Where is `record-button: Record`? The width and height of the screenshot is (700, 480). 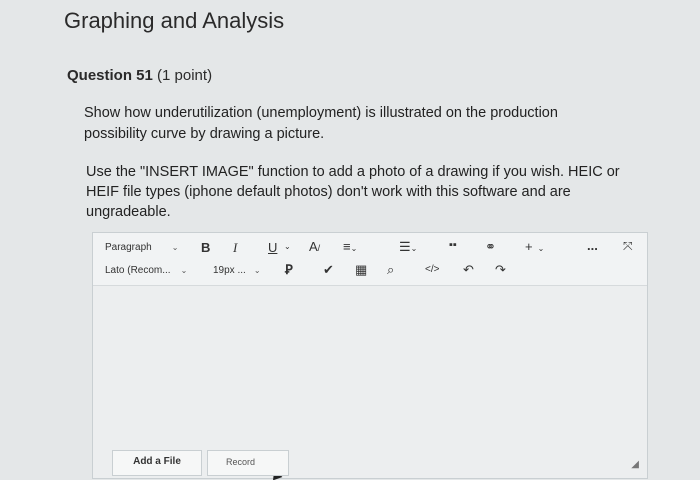
record-button: Record is located at coordinates (248, 463).